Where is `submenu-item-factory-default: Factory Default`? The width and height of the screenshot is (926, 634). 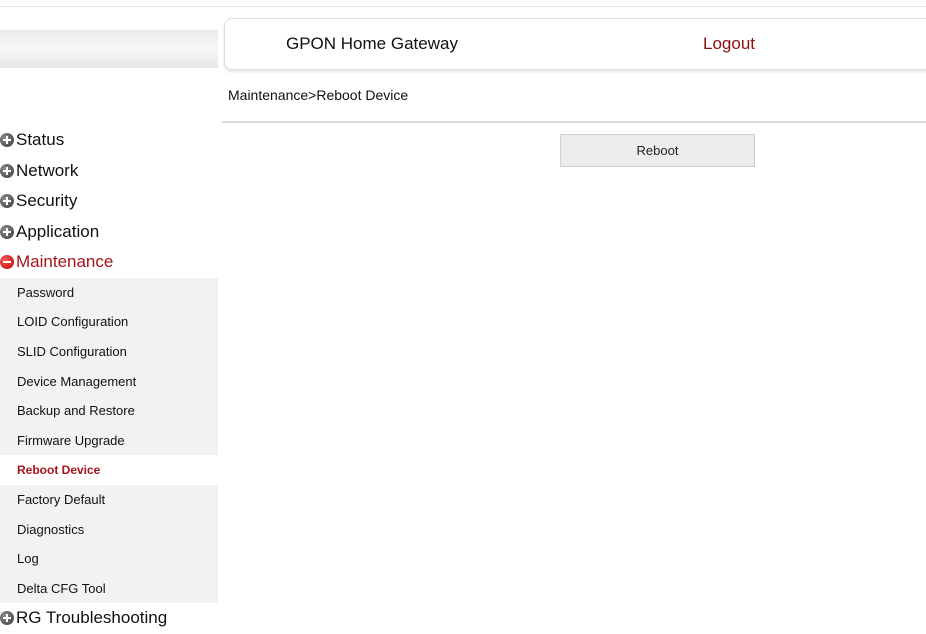 submenu-item-factory-default: Factory Default is located at coordinates (109, 500).